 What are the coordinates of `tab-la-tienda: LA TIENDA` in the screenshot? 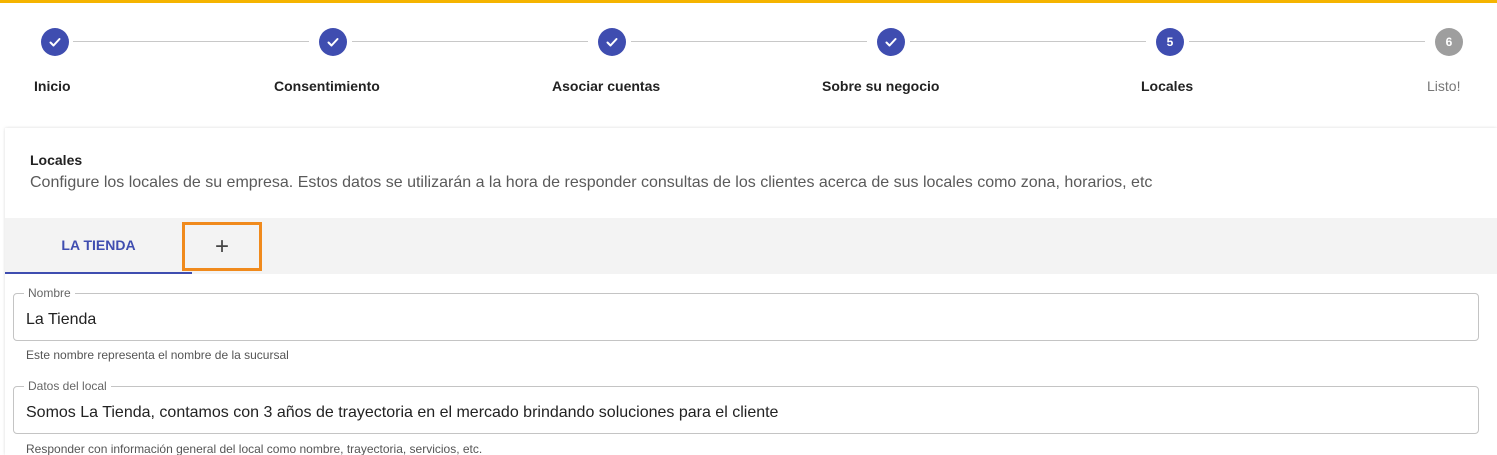 It's located at (98, 246).